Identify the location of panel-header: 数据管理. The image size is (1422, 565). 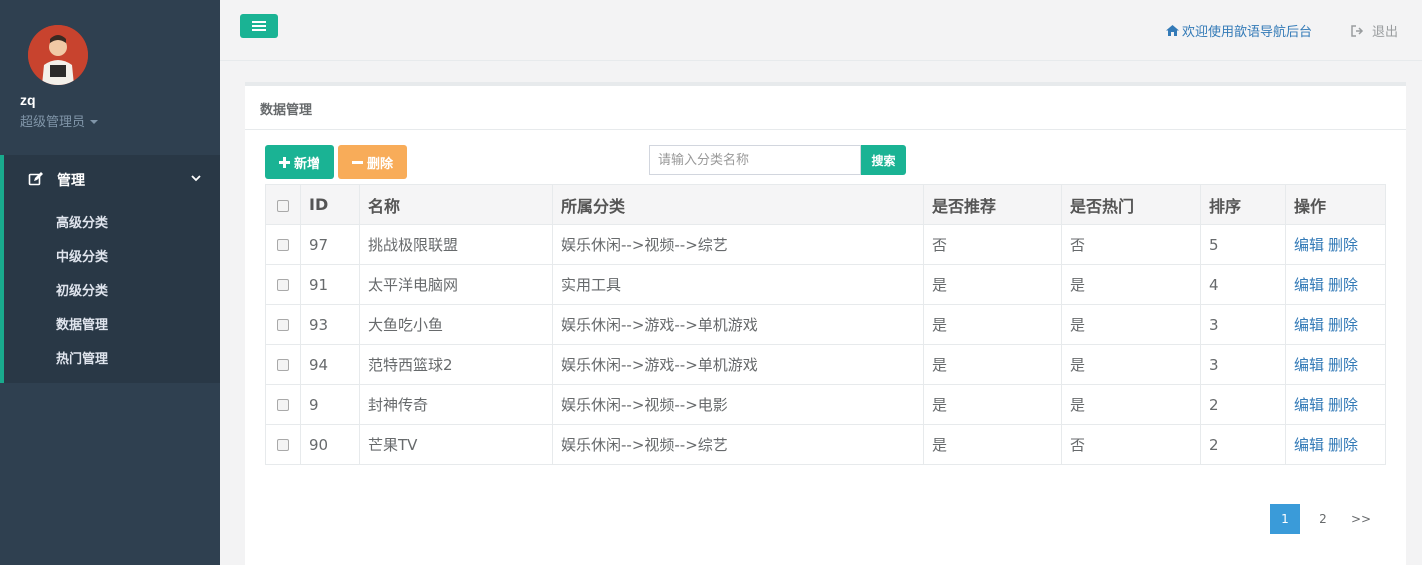
(825, 108).